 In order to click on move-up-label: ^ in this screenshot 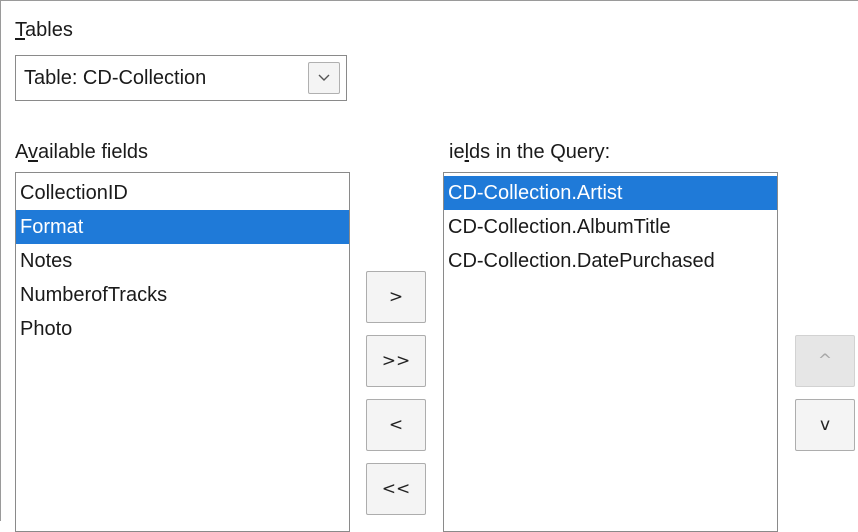, I will do `click(825, 361)`.